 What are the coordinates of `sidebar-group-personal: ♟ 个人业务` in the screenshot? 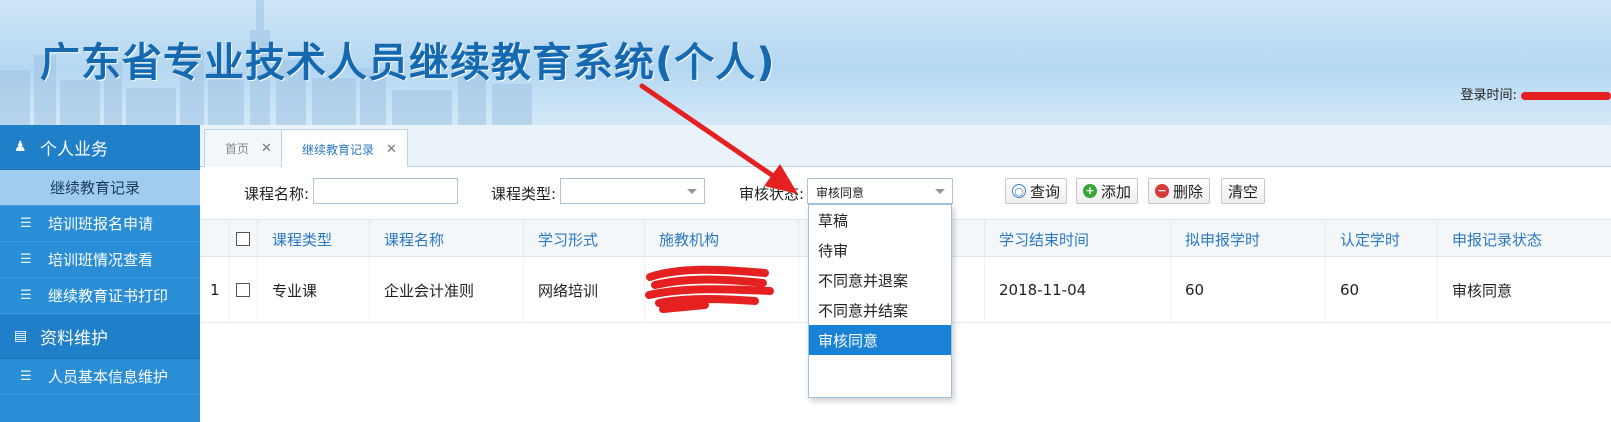 It's located at (100, 147).